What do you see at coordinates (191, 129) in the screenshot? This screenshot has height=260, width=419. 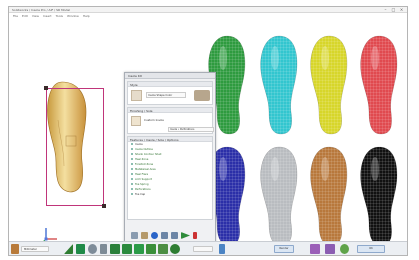 I see `finishing-sub-field: Insole • Perforations` at bounding box center [191, 129].